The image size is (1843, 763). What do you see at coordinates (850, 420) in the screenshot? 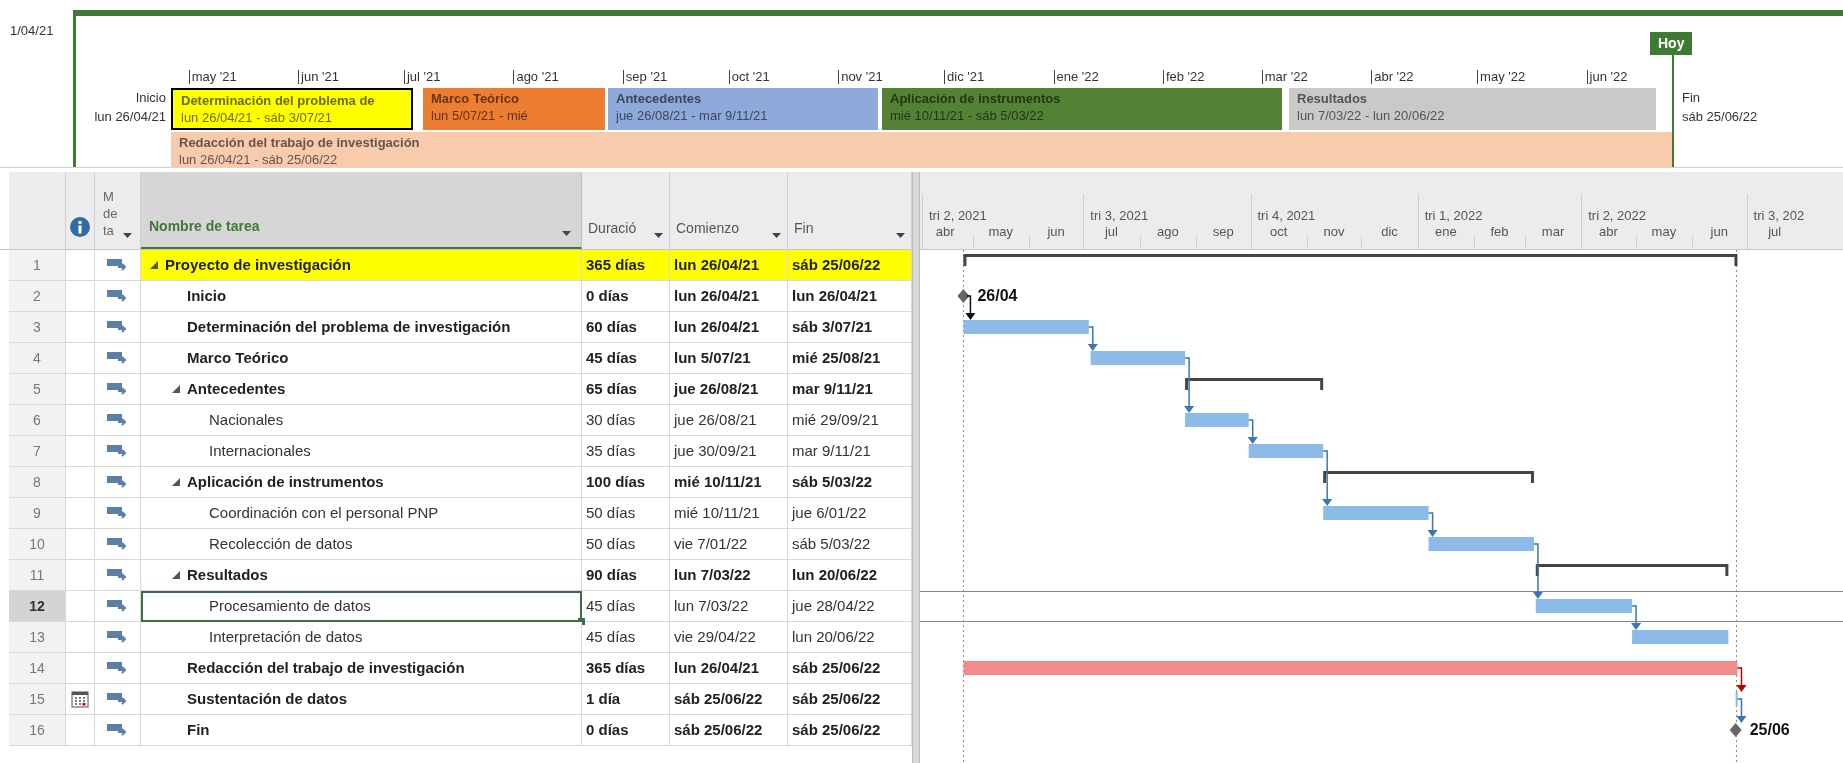
I see `finish-cell: mié 29/09/21` at bounding box center [850, 420].